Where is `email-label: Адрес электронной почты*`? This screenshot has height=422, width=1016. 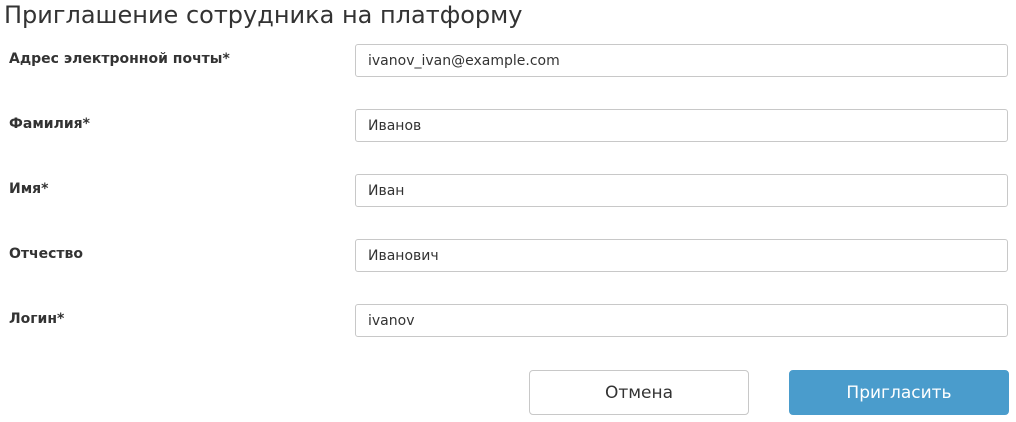 email-label: Адрес электронной почты* is located at coordinates (119, 59).